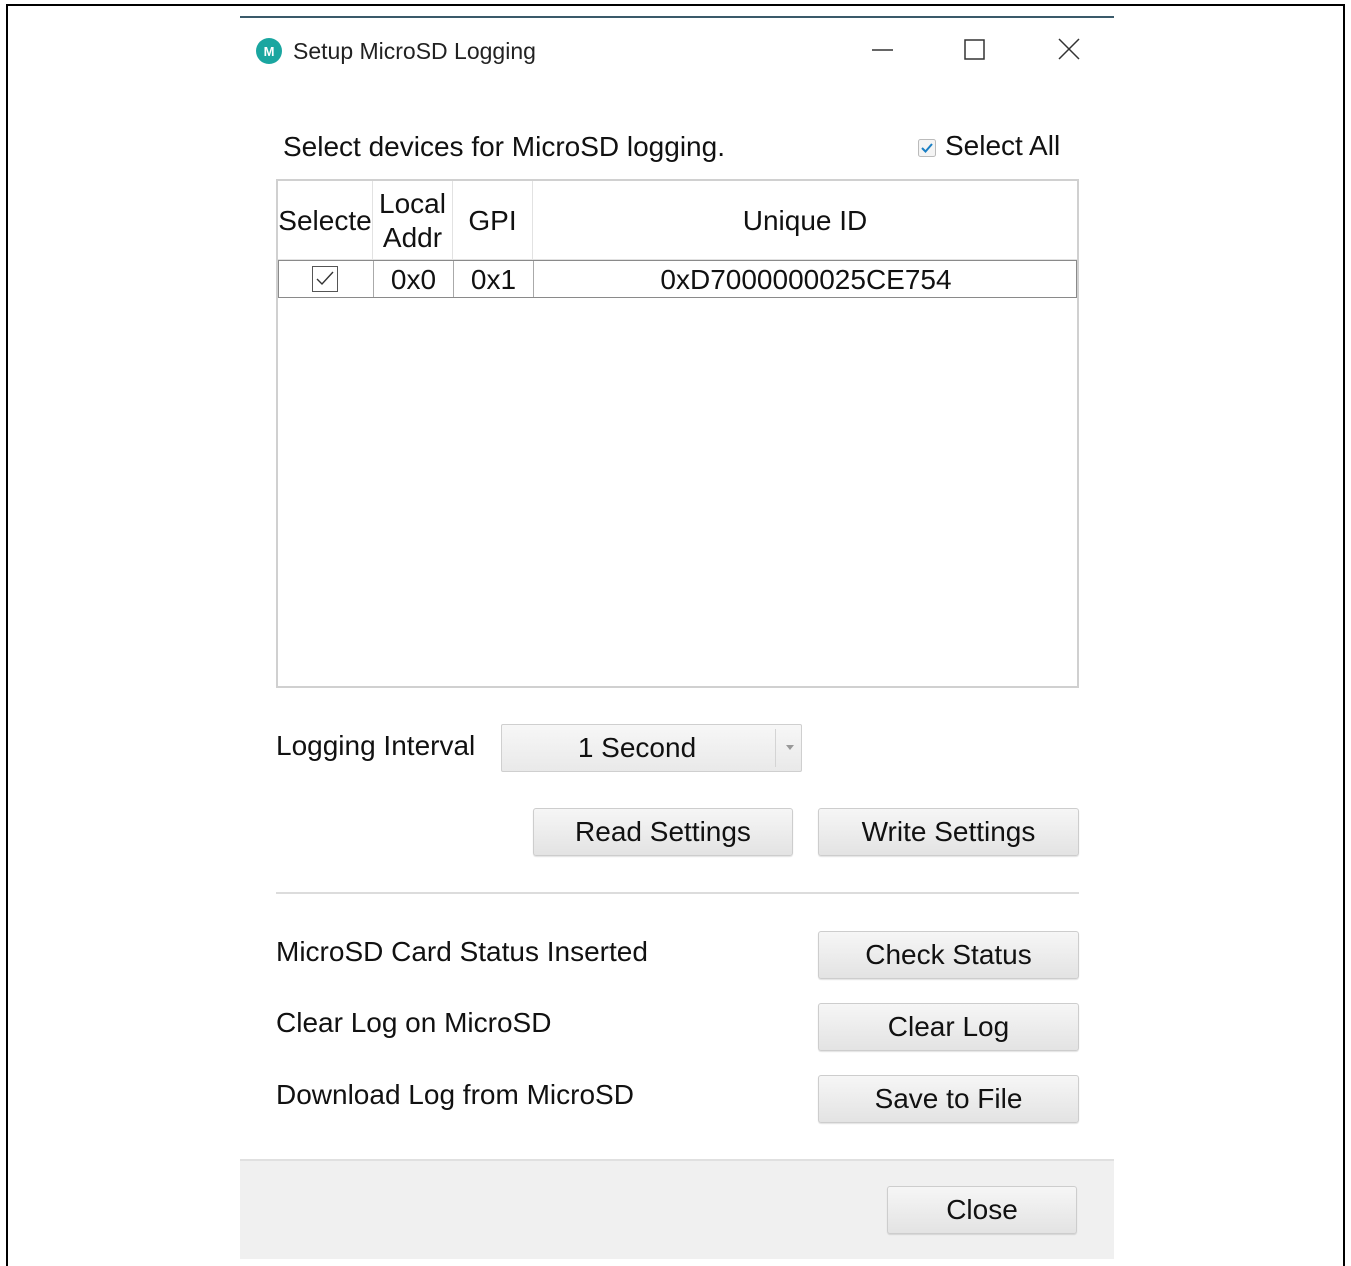 This screenshot has width=1351, height=1266. What do you see at coordinates (948, 955) in the screenshot?
I see `check-status-button: Check Status` at bounding box center [948, 955].